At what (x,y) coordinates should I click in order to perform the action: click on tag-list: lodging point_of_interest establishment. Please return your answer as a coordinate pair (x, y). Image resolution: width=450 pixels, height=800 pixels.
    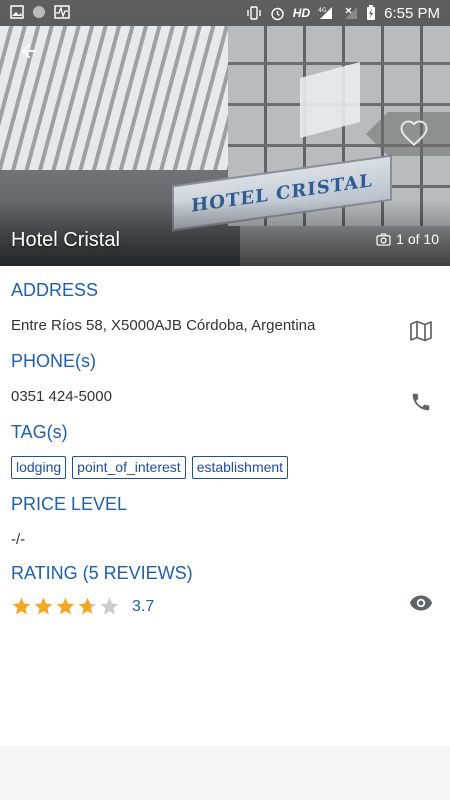
    Looking at the image, I should click on (150, 467).